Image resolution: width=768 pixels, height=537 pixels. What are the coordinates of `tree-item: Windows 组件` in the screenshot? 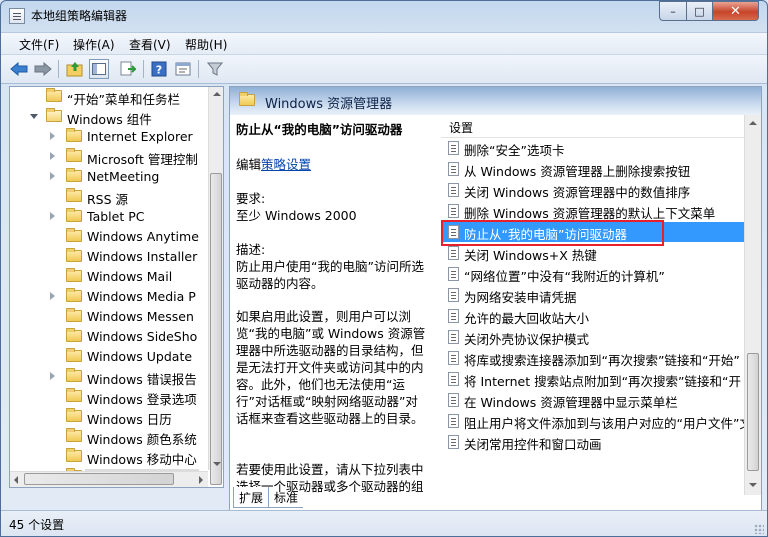 It's located at (110, 117).